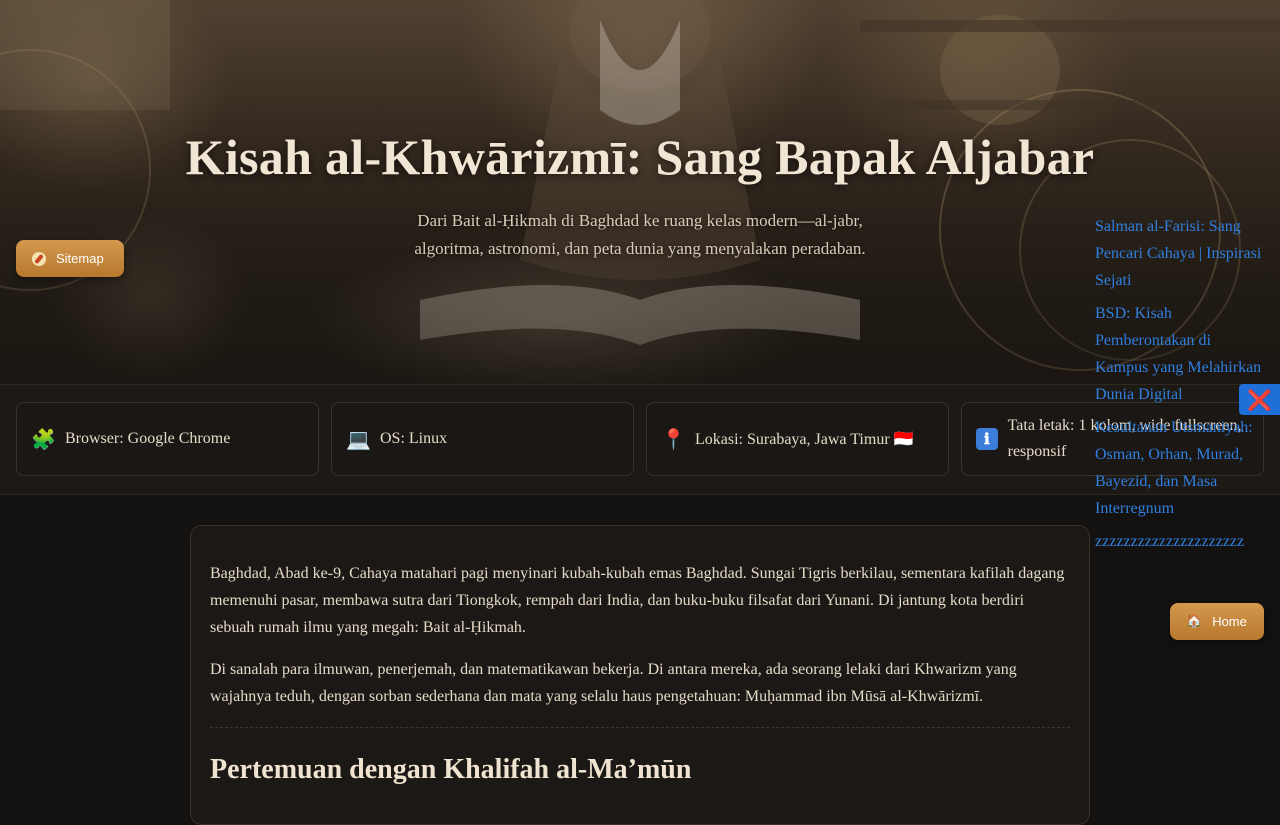 The height and width of the screenshot is (825, 1280). What do you see at coordinates (987, 439) in the screenshot?
I see `info-icon: ℹ` at bounding box center [987, 439].